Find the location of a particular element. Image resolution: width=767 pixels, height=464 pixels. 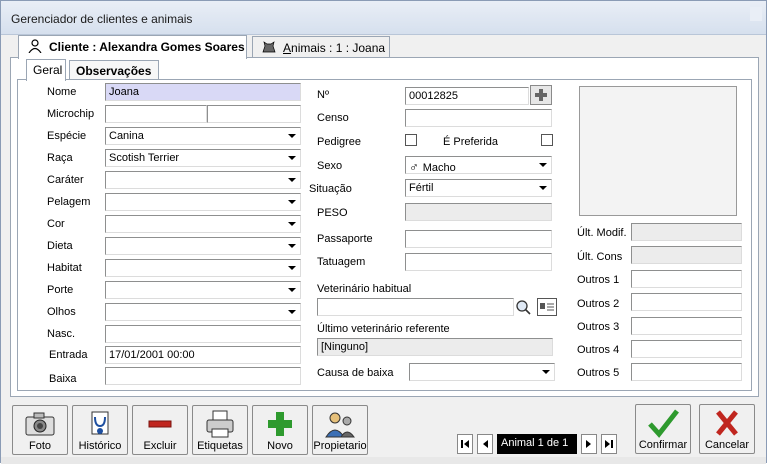

carater-combo is located at coordinates (203, 180).